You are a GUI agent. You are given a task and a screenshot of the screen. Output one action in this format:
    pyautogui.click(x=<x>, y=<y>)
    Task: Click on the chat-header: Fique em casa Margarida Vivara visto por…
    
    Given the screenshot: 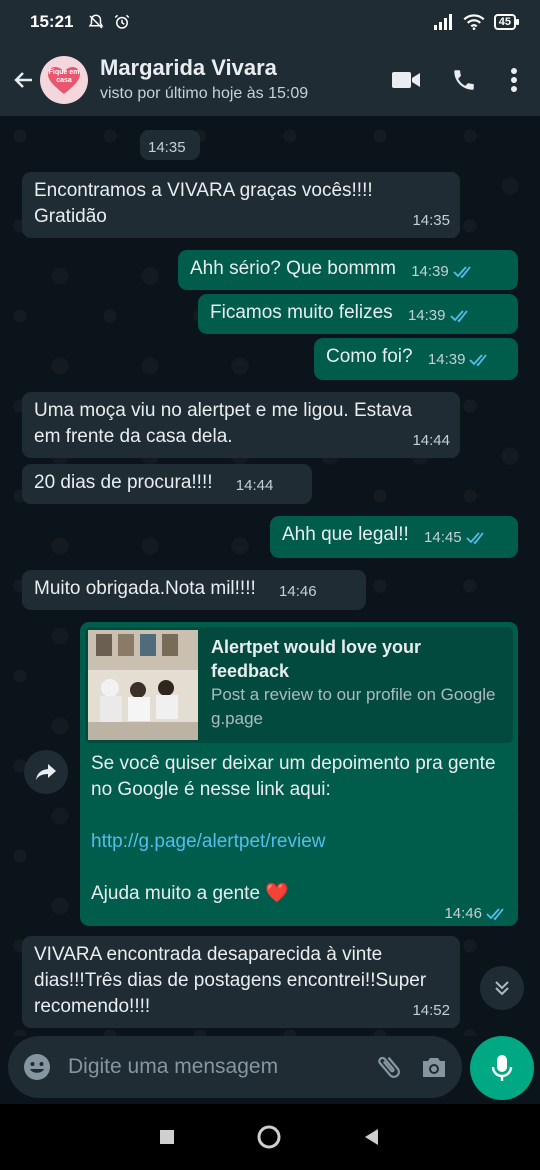 What is the action you would take?
    pyautogui.click(x=270, y=80)
    